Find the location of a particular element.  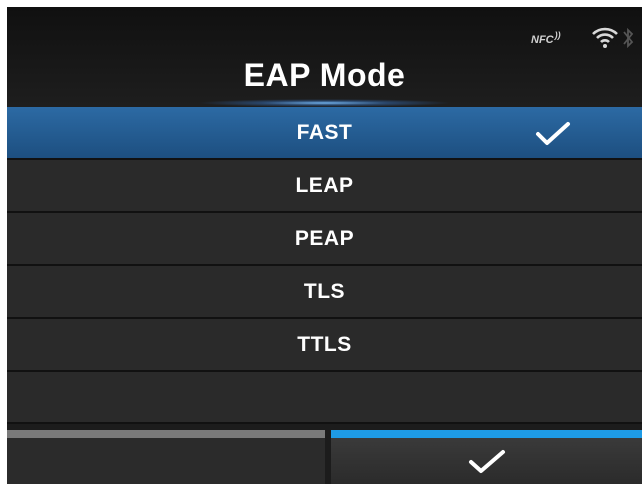

confirm-softkey is located at coordinates (486, 457).